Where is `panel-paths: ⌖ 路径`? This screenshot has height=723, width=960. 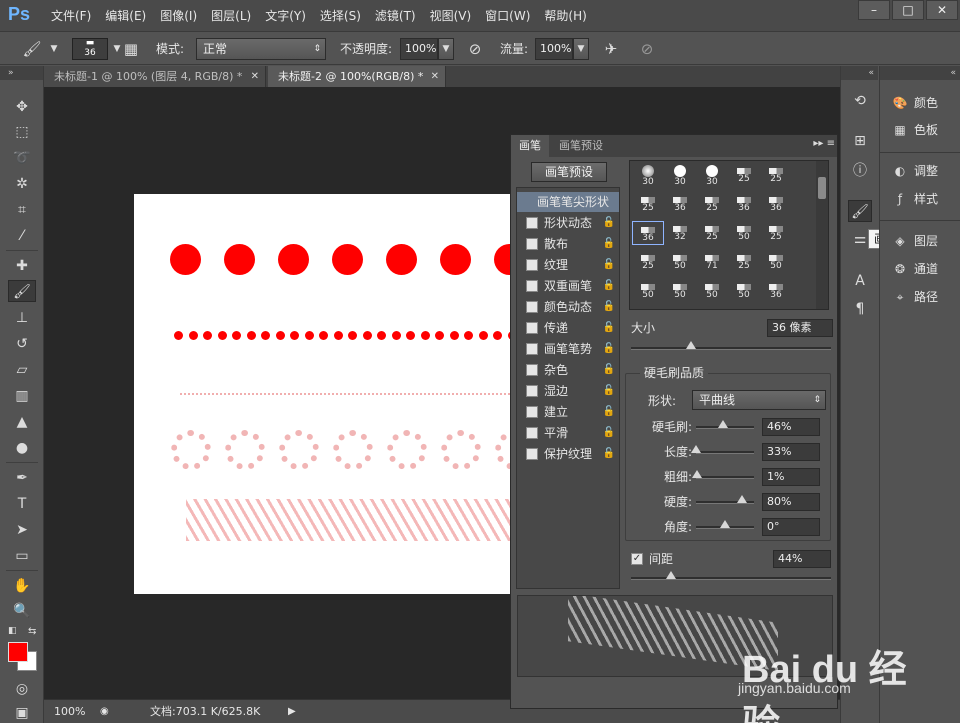
panel-paths: ⌖ 路径 is located at coordinates (914, 297).